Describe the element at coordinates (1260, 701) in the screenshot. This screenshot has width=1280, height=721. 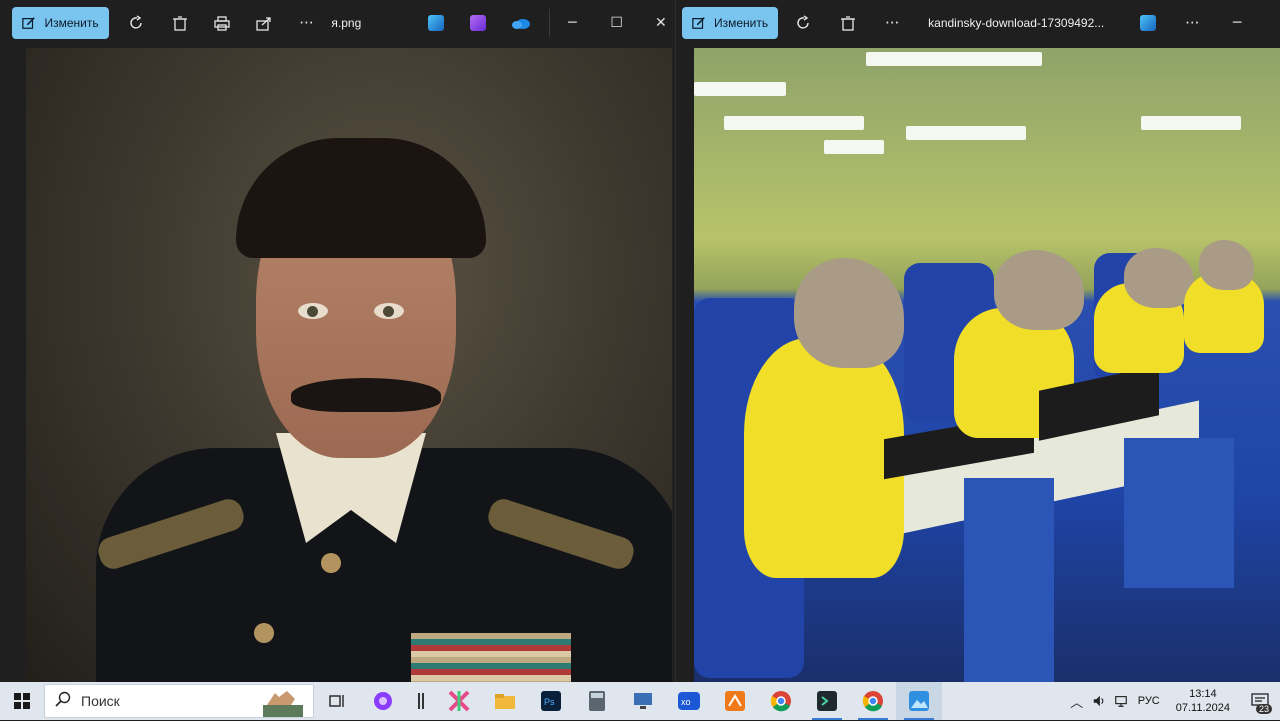
I see `notification-center-icon: 23` at that location.